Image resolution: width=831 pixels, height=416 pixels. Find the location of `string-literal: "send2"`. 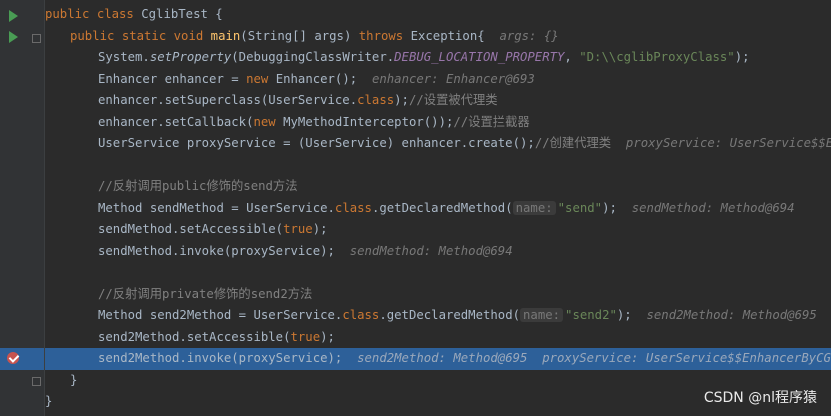

string-literal: "send2" is located at coordinates (591, 315).